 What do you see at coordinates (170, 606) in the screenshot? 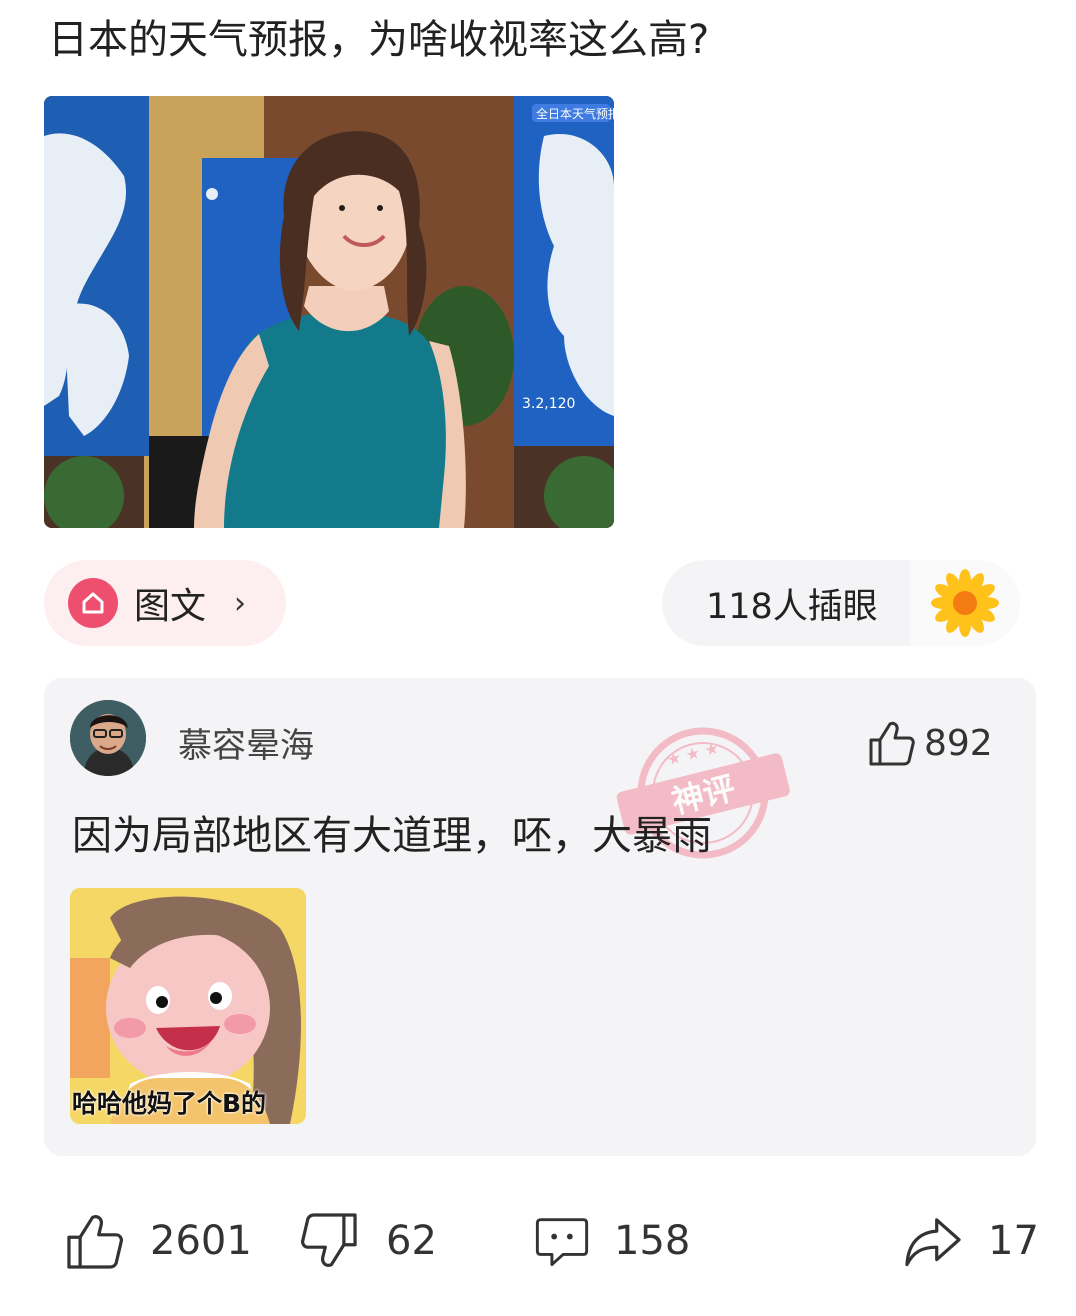
I see `tag-label: 图文` at bounding box center [170, 606].